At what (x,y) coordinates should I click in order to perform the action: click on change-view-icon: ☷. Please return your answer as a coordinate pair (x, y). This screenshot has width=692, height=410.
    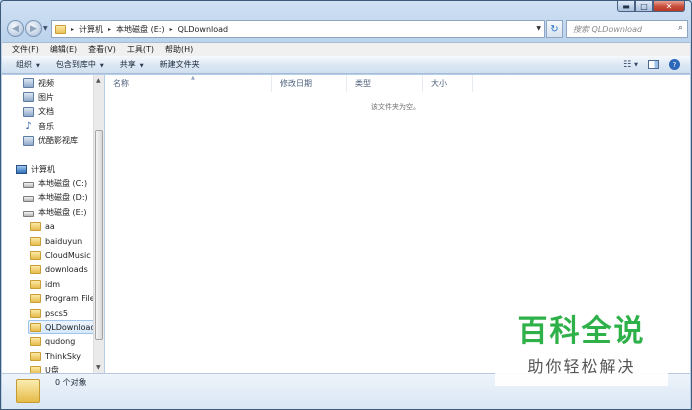
    Looking at the image, I should click on (627, 65).